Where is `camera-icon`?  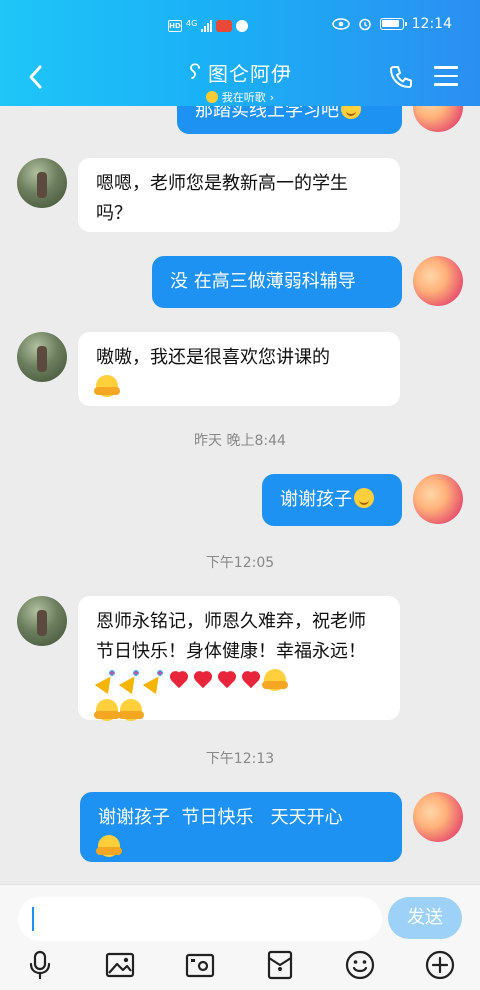 camera-icon is located at coordinates (200, 965).